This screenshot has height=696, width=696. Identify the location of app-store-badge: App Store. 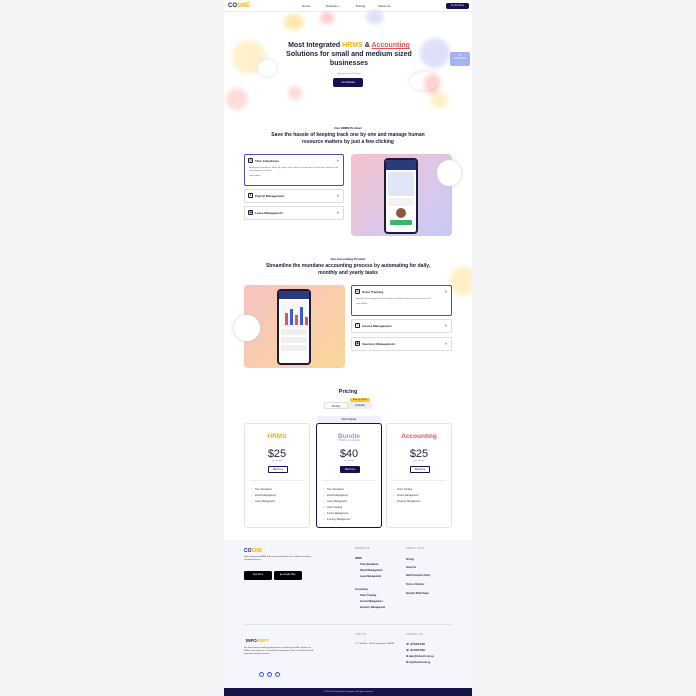
(258, 575).